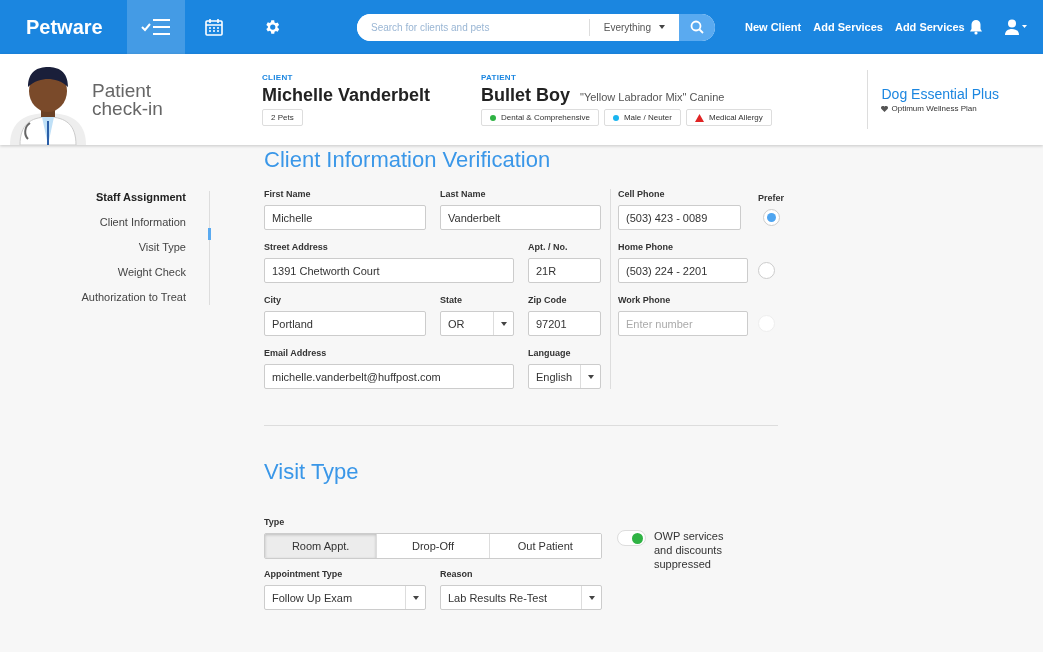  Describe the element at coordinates (1016, 27) in the screenshot. I see `user-icon` at that location.